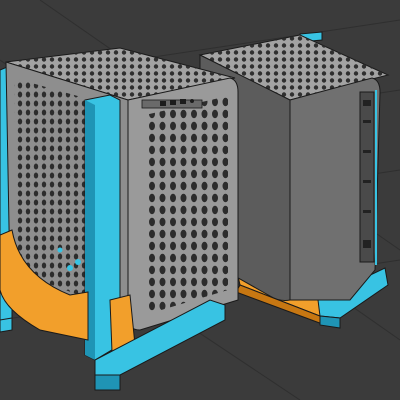 The image size is (400, 400). I want to click on front-io-ports, so click(172, 104).